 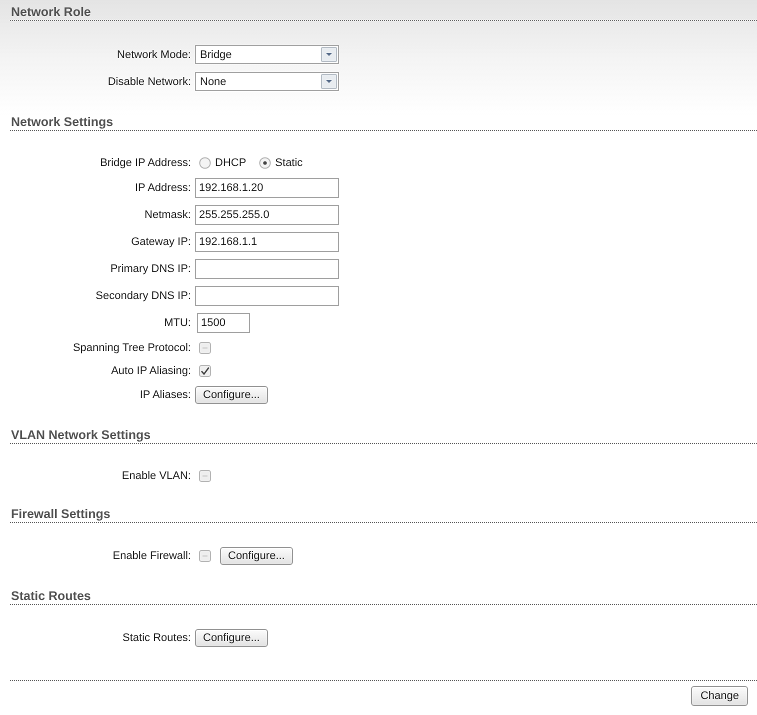 I want to click on field-label: Network Mode:, so click(x=154, y=54).